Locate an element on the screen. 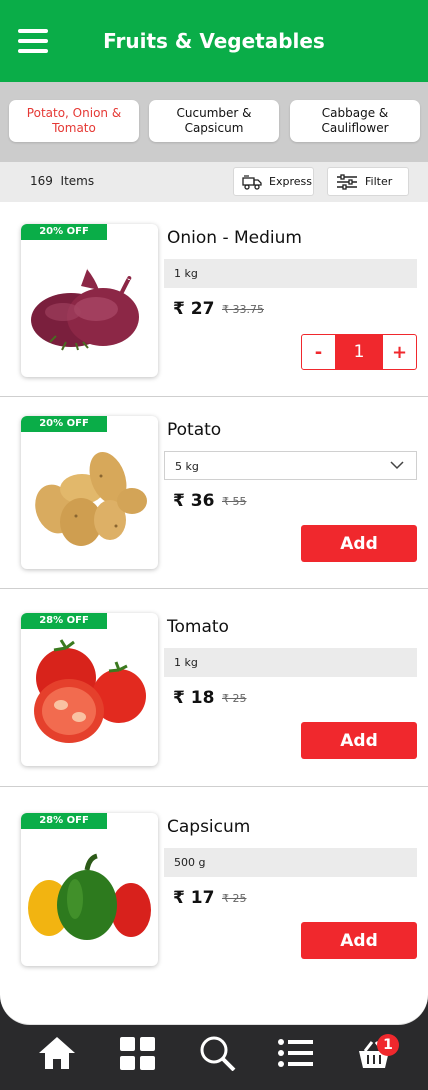 The width and height of the screenshot is (428, 1090). product-image-tomato: 28% OFF is located at coordinates (89, 689).